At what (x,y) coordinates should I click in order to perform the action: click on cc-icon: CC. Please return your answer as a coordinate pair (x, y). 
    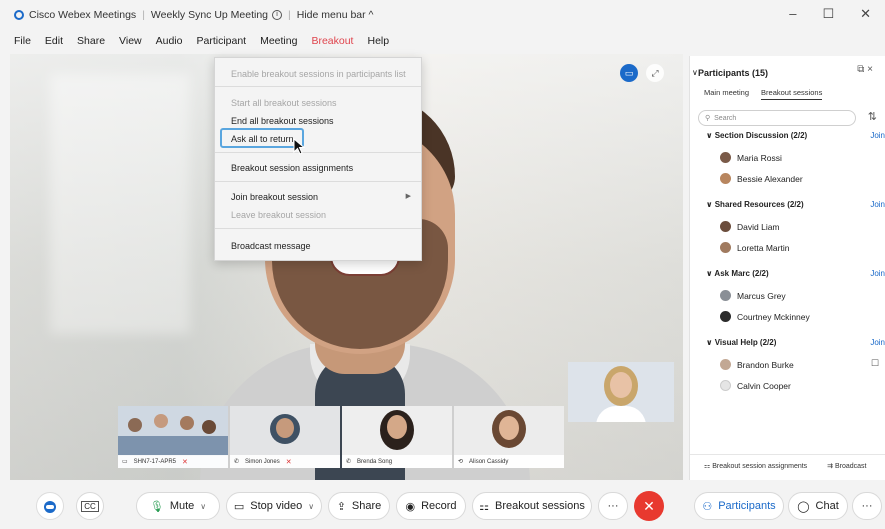
    Looking at the image, I should click on (90, 506).